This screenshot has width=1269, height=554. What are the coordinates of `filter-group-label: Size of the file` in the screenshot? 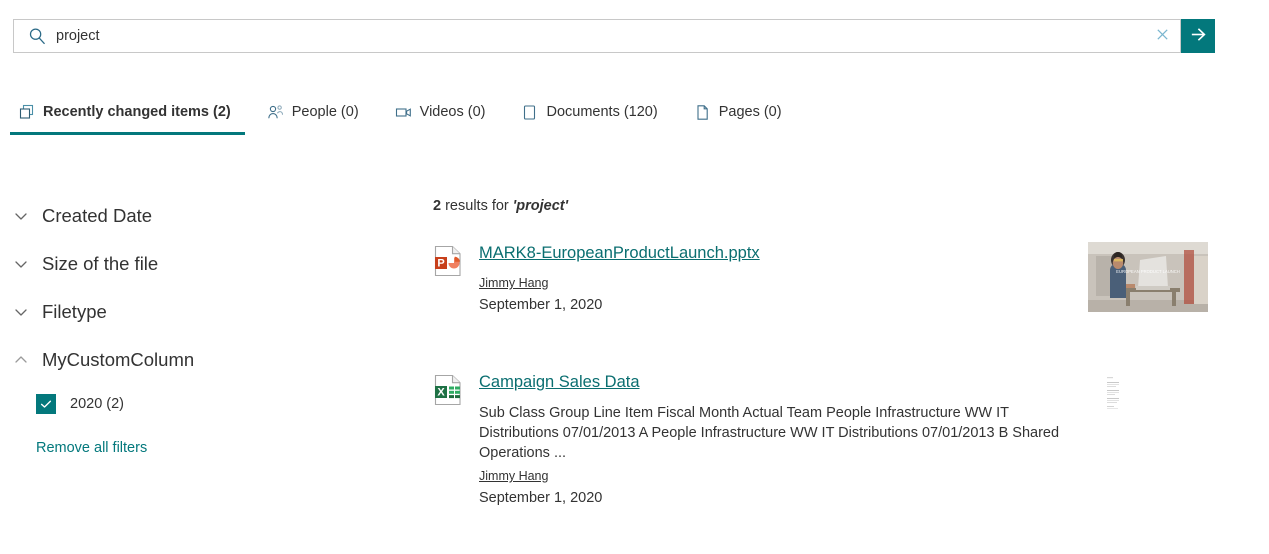 It's located at (100, 263).